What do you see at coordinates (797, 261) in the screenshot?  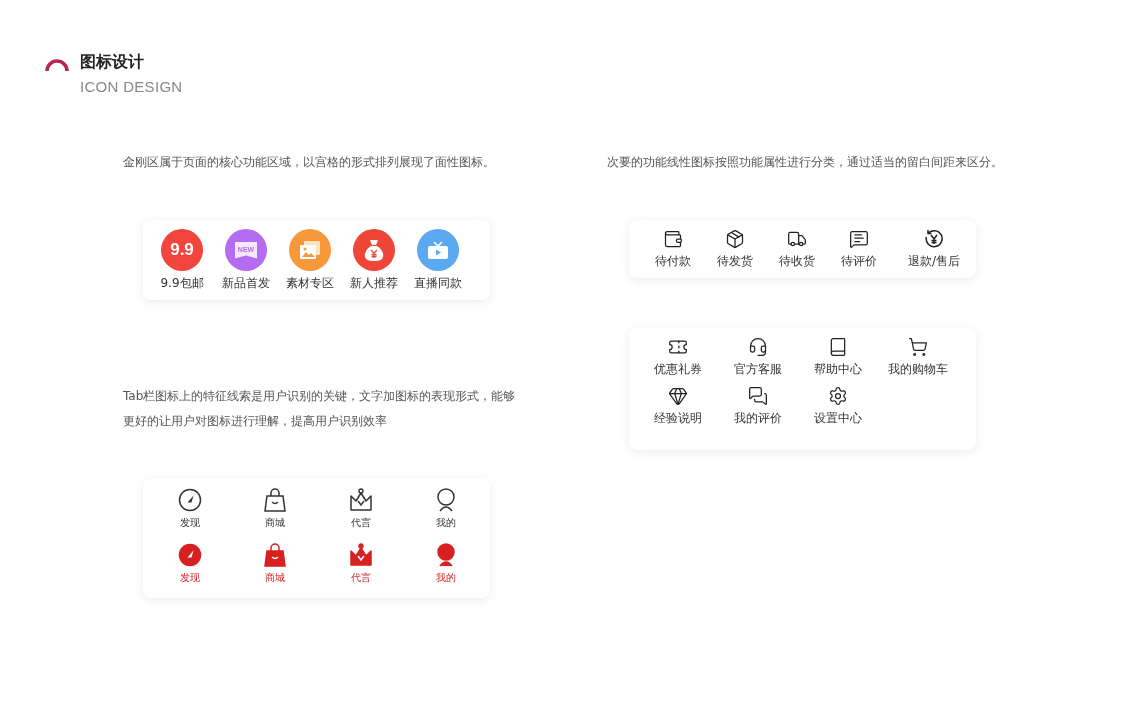 I see `order-label: 待收货` at bounding box center [797, 261].